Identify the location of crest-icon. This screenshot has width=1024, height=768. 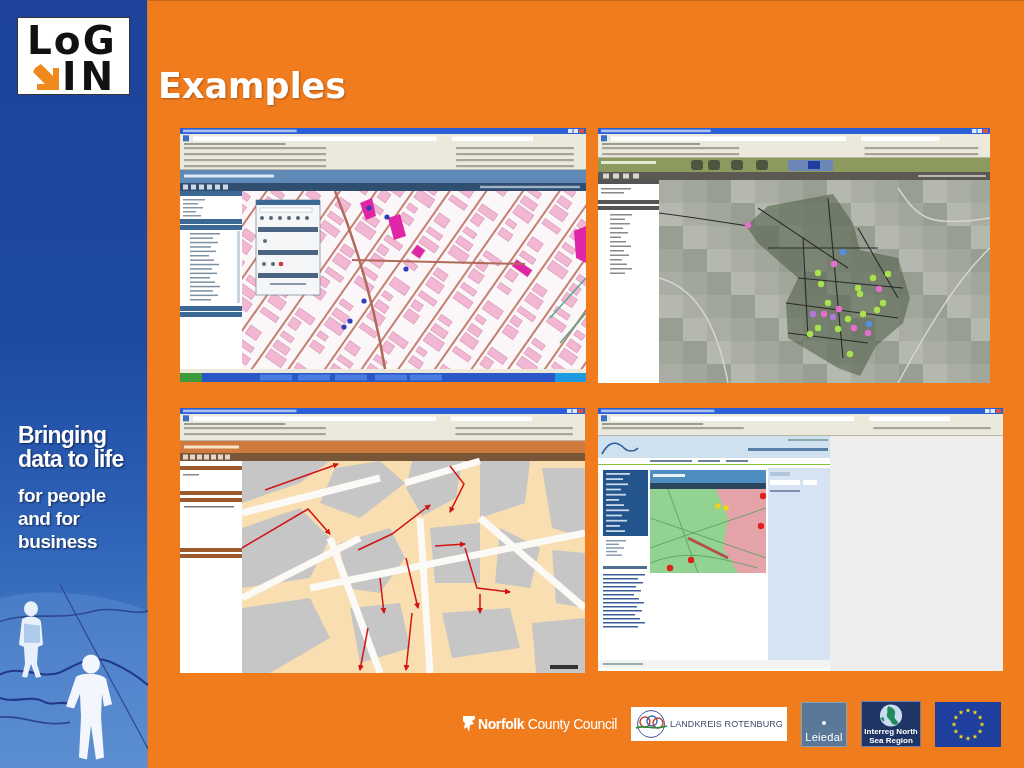
(469, 724).